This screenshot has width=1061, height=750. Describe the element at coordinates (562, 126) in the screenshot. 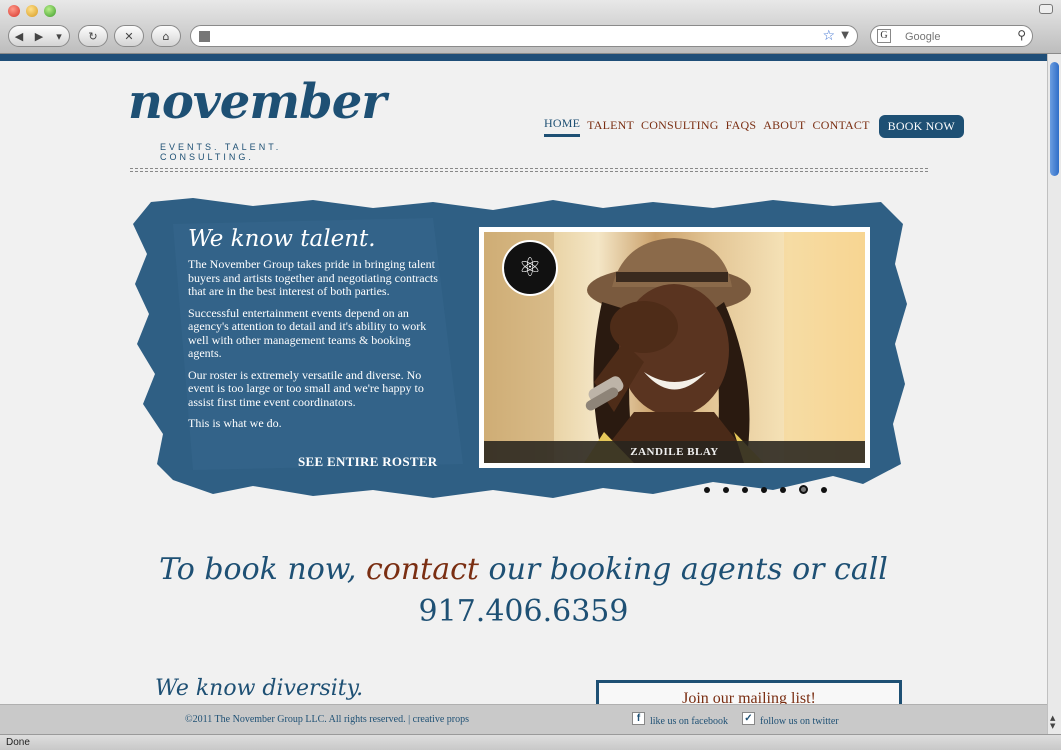

I see `nav-home: HOME` at that location.